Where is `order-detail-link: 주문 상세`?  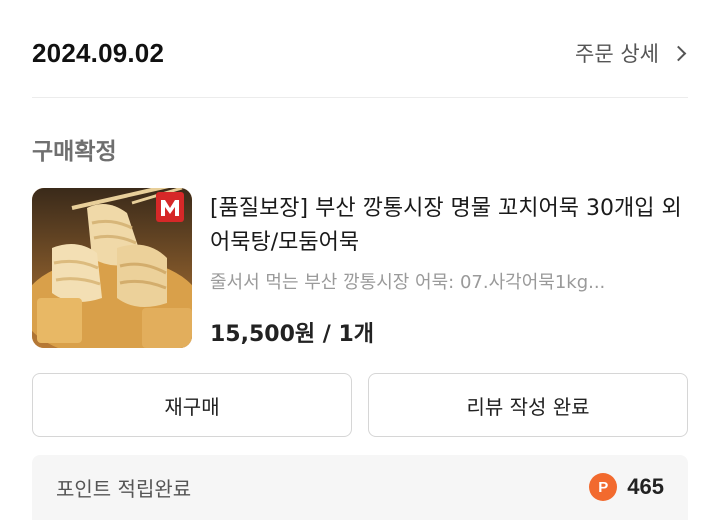
order-detail-link: 주문 상세 is located at coordinates (631, 53).